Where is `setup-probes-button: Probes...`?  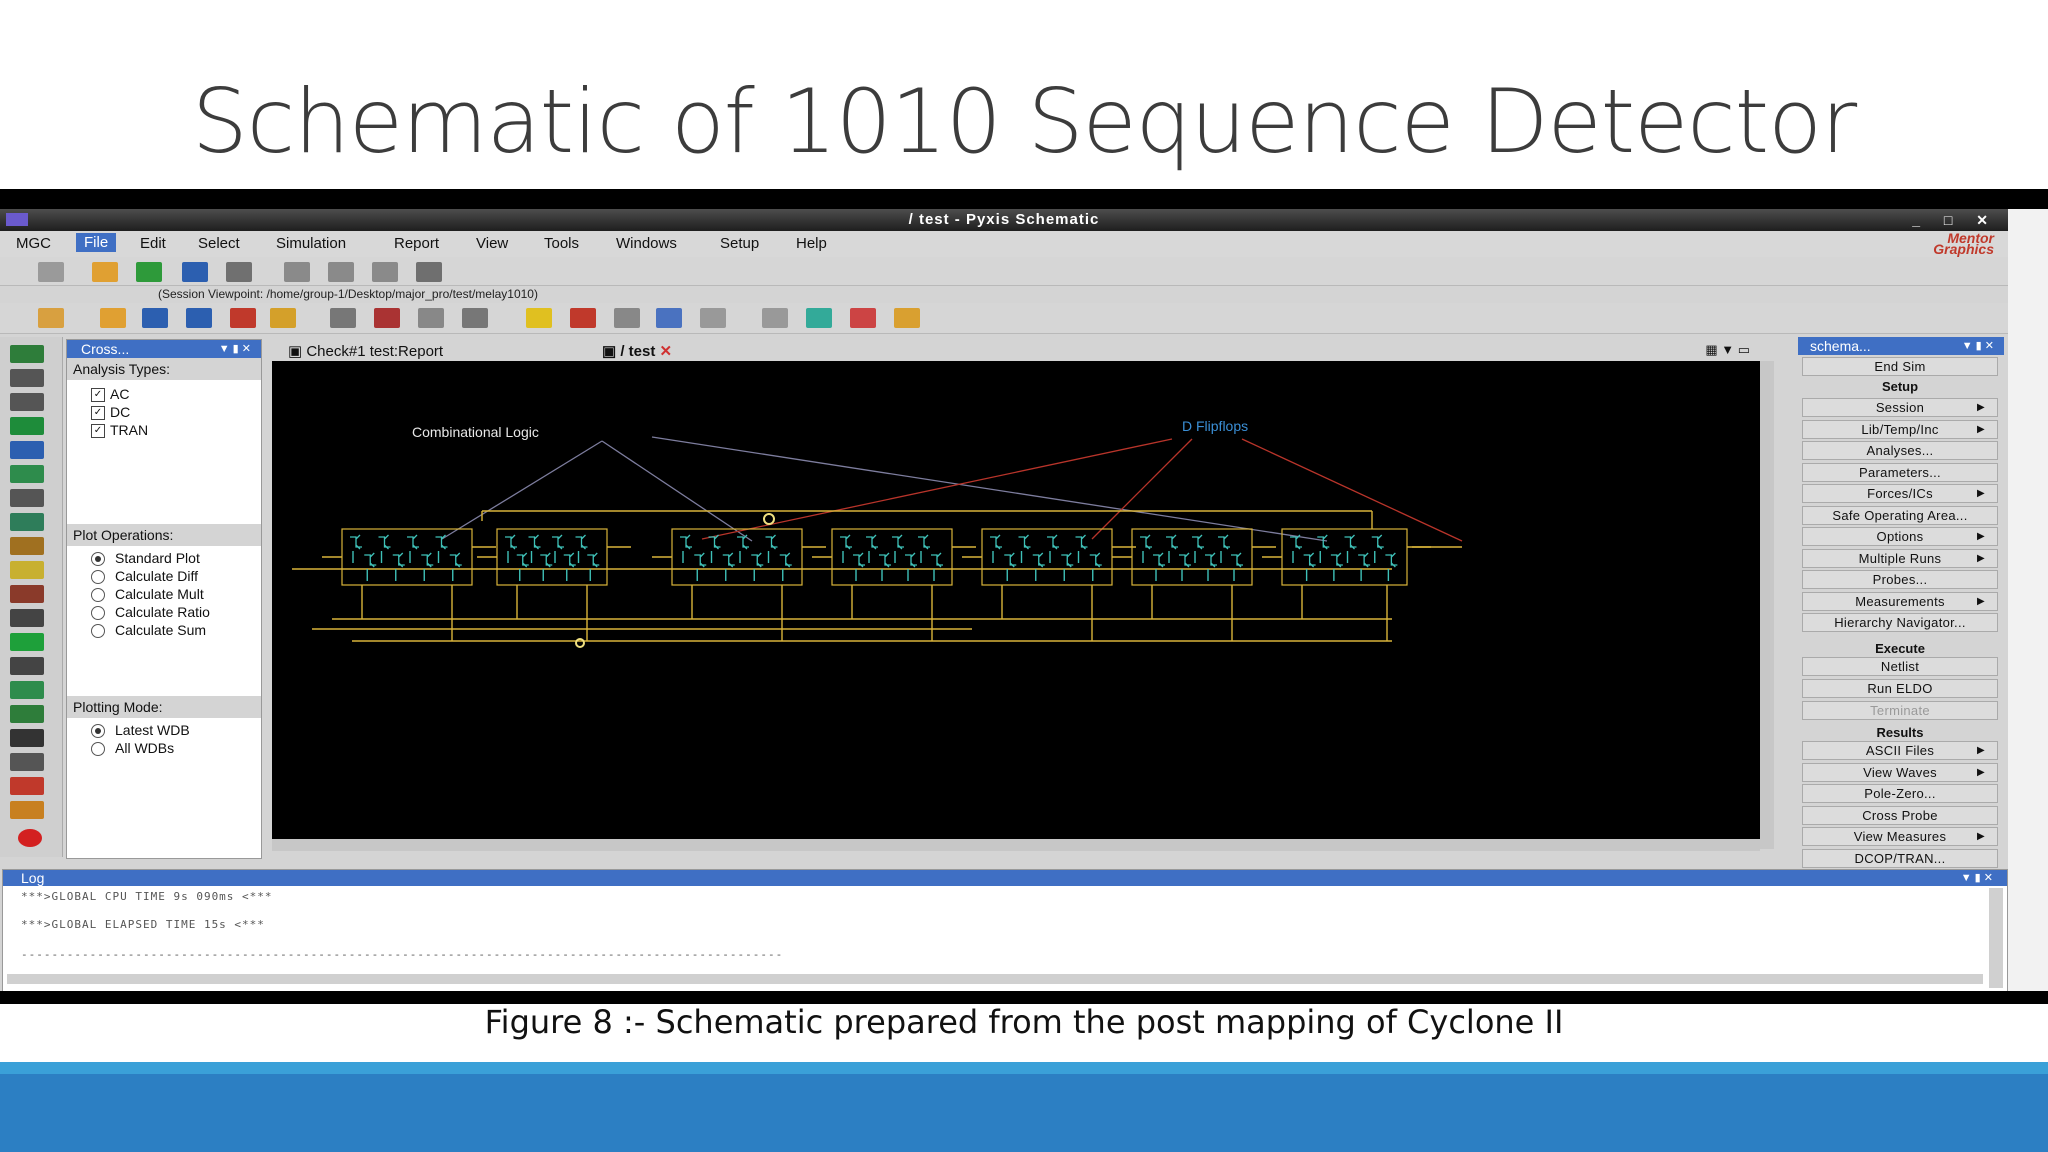
setup-probes-button: Probes... is located at coordinates (1900, 579).